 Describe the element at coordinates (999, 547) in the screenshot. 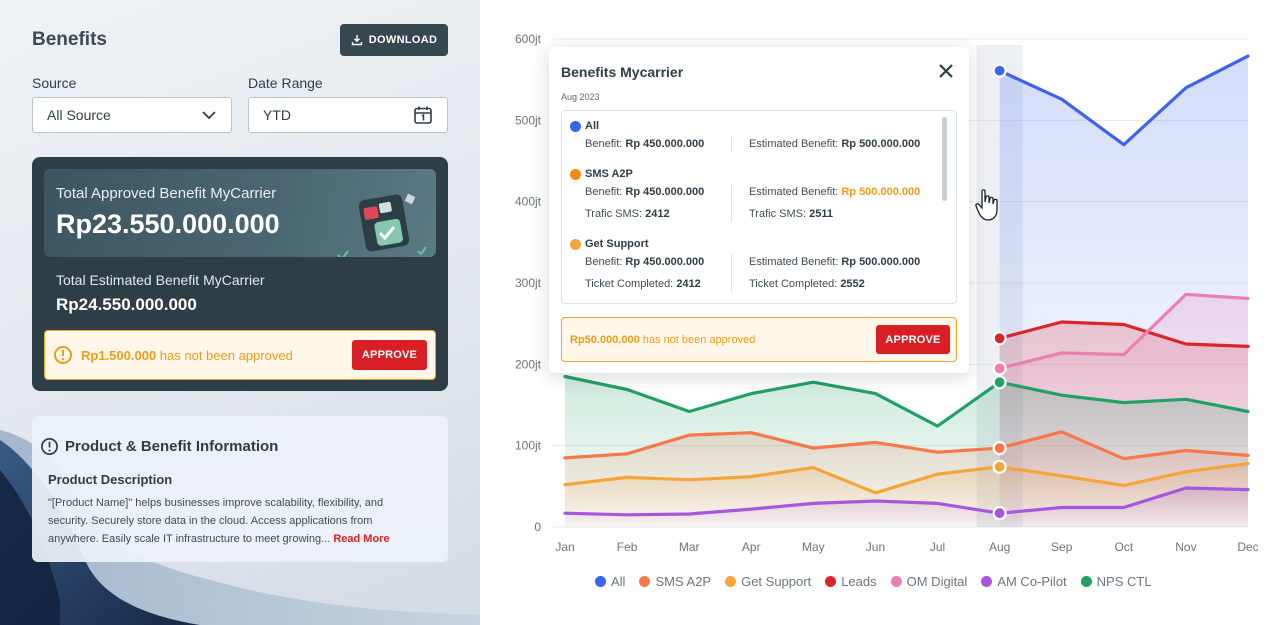

I see `x-tick-label: Aug` at that location.